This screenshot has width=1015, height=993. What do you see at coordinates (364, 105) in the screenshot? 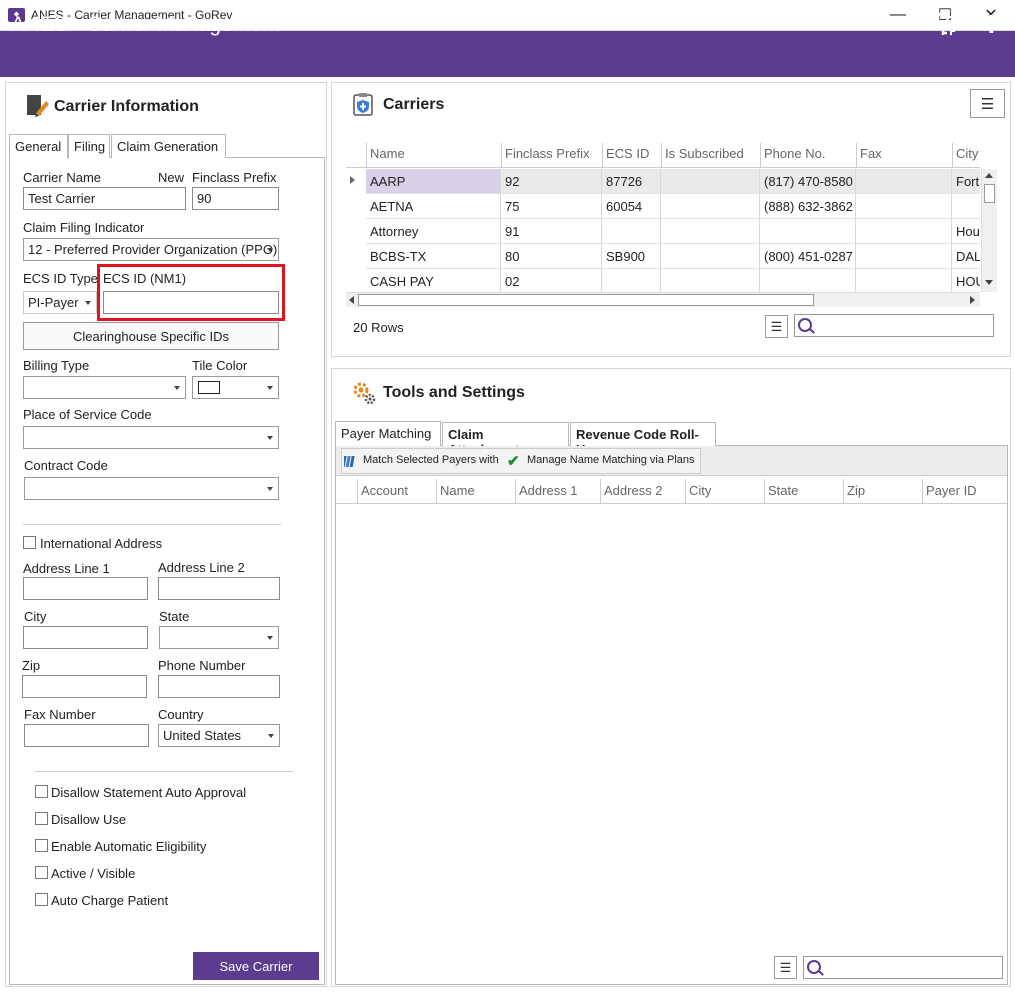
I see `carrier-shield-icon` at bounding box center [364, 105].